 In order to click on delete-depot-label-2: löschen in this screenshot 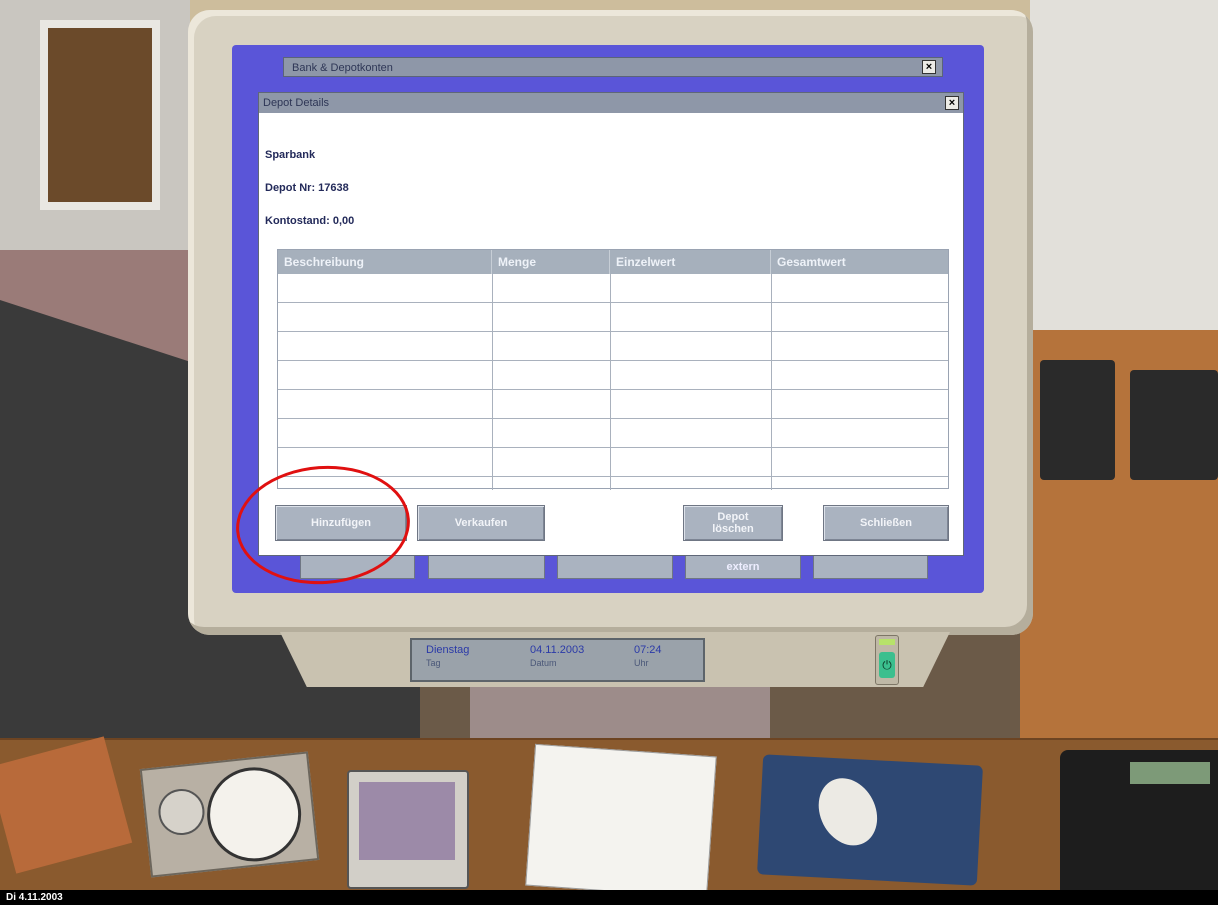, I will do `click(733, 529)`.